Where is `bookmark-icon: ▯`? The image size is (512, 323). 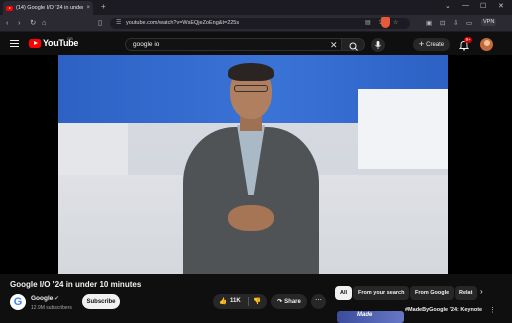 bookmark-icon: ▯ is located at coordinates (100, 22).